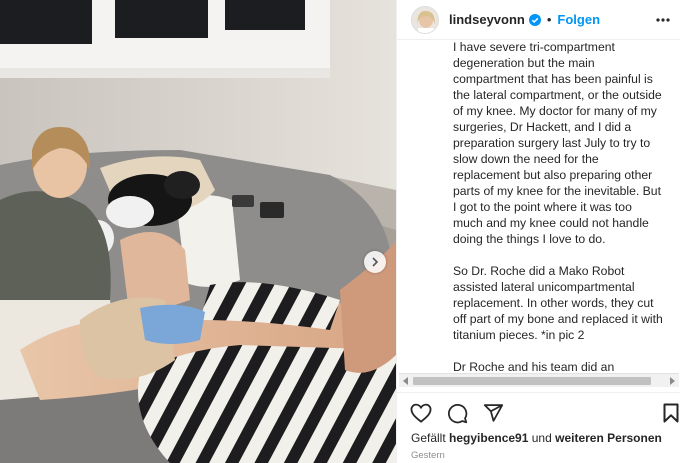  Describe the element at coordinates (669, 413) in the screenshot. I see `bookmark-icon` at that location.